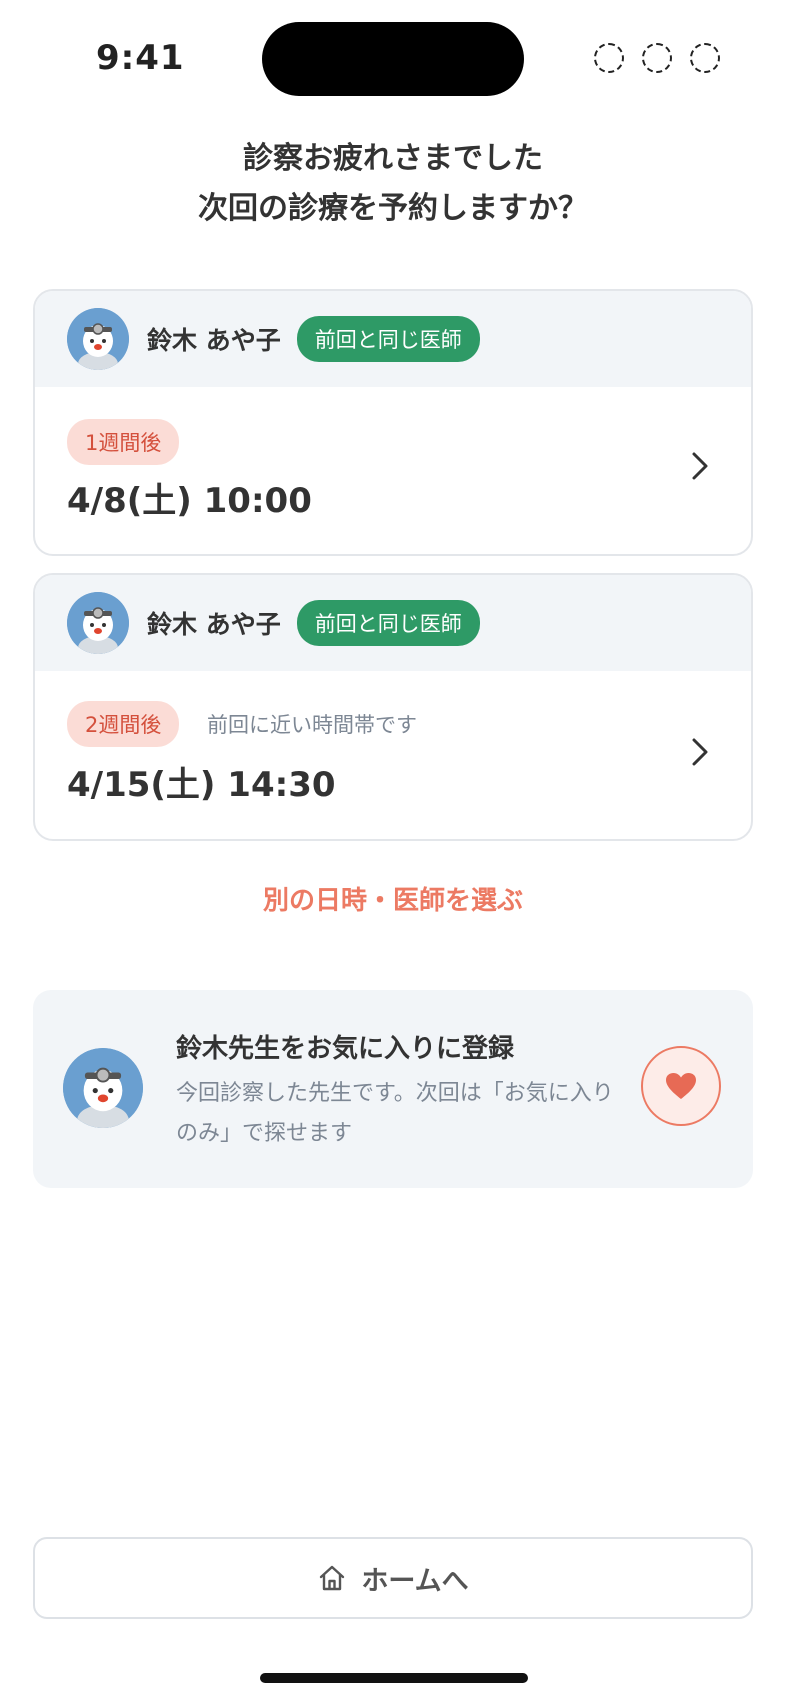  What do you see at coordinates (140, 58) in the screenshot?
I see `status-time: 9:41` at bounding box center [140, 58].